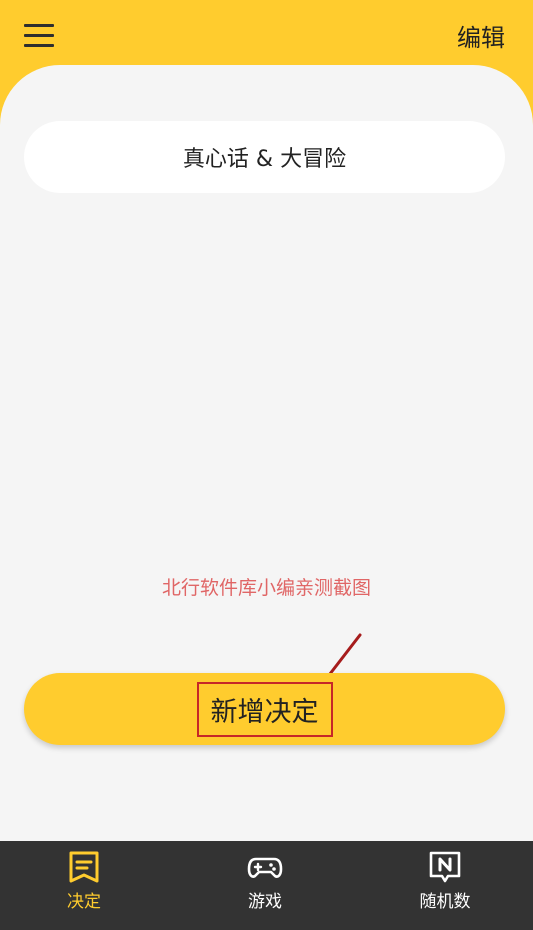  I want to click on random-number-icon, so click(445, 867).